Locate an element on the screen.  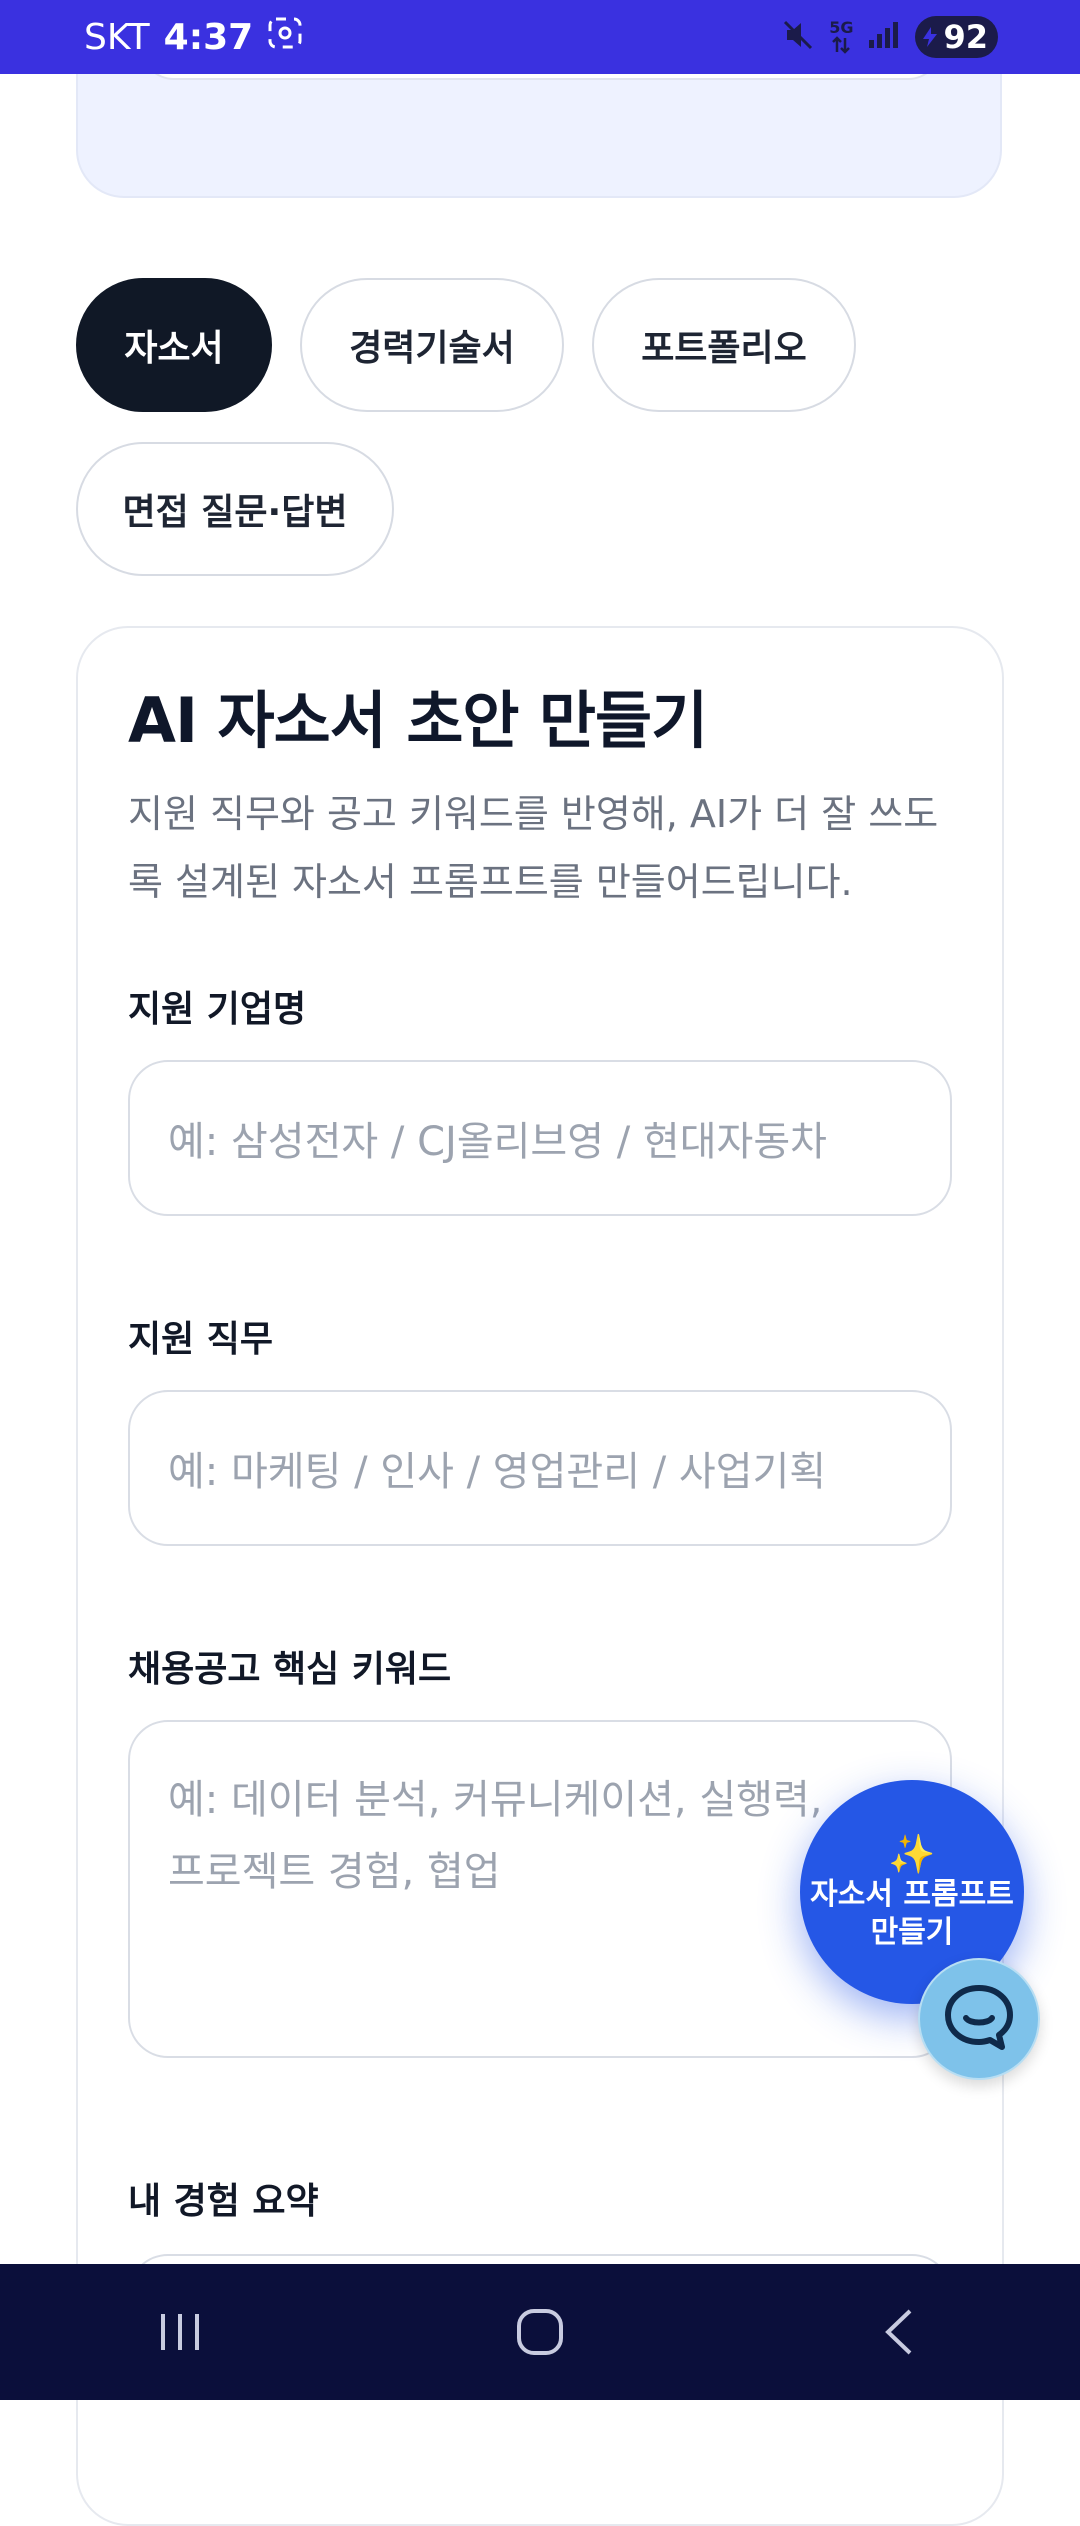
fab-label-line1: 자소서 프롬프트 is located at coordinates (912, 1894).